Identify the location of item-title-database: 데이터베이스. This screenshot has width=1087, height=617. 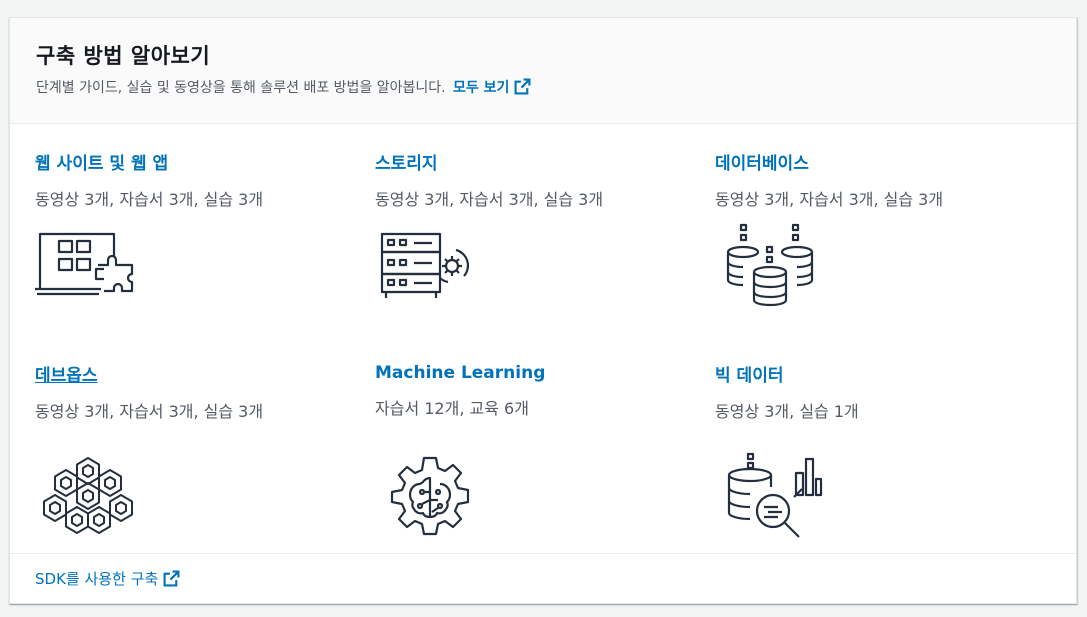
(829, 161).